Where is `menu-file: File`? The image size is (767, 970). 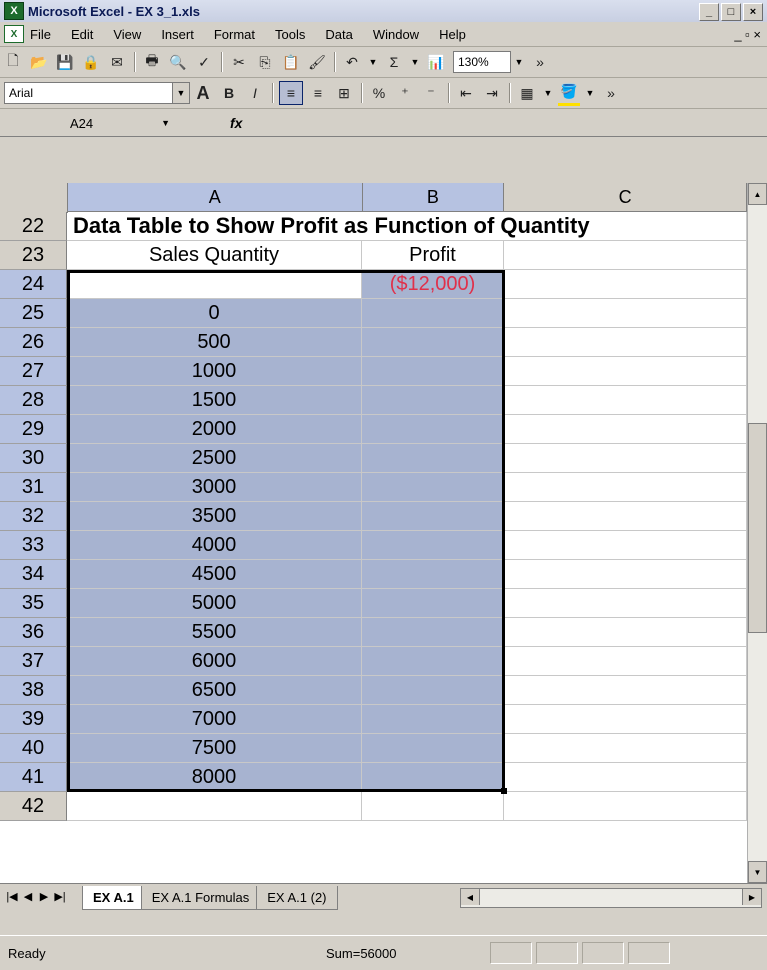
menu-file: File is located at coordinates (40, 34).